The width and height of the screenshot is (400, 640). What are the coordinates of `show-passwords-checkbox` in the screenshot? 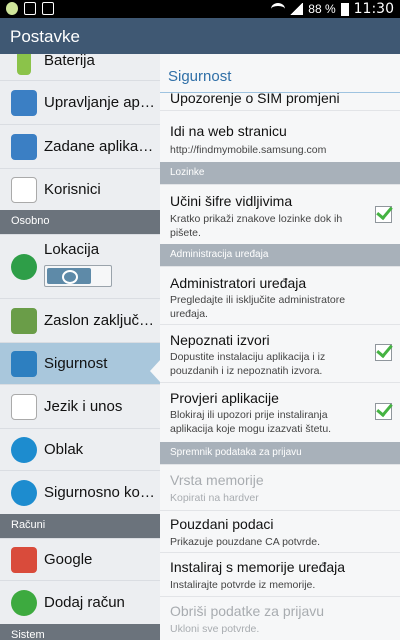 It's located at (383, 214).